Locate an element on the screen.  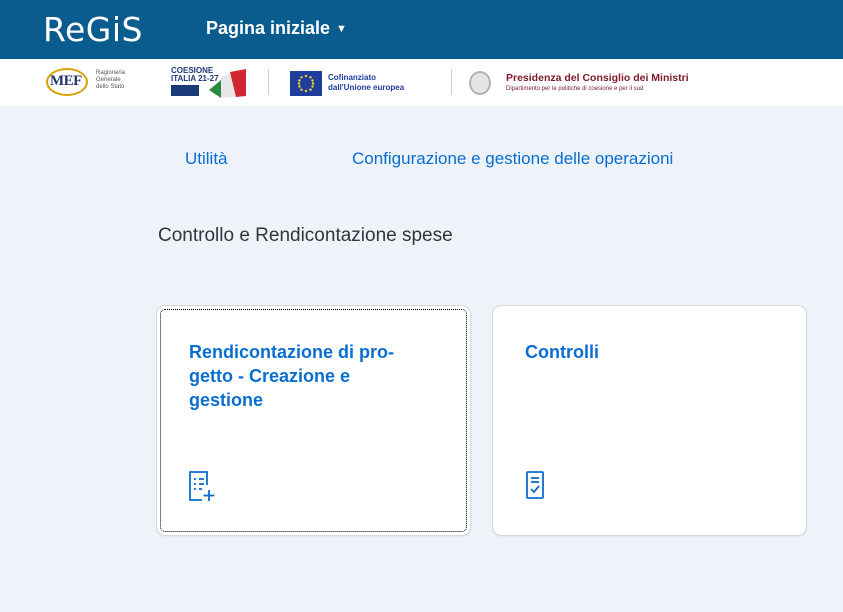
eu-stars-icon is located at coordinates (306, 83).